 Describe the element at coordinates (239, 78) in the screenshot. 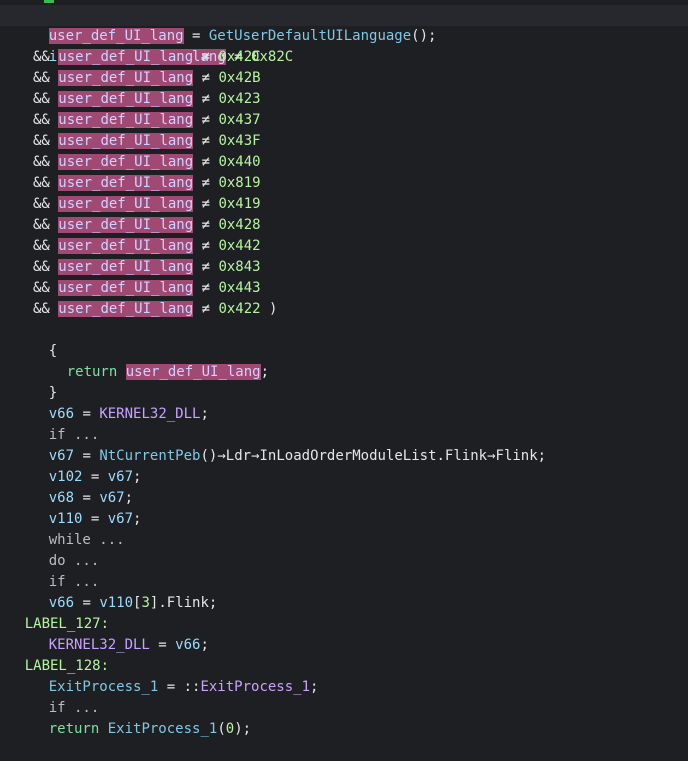

I see `language-id: 0x42B` at that location.